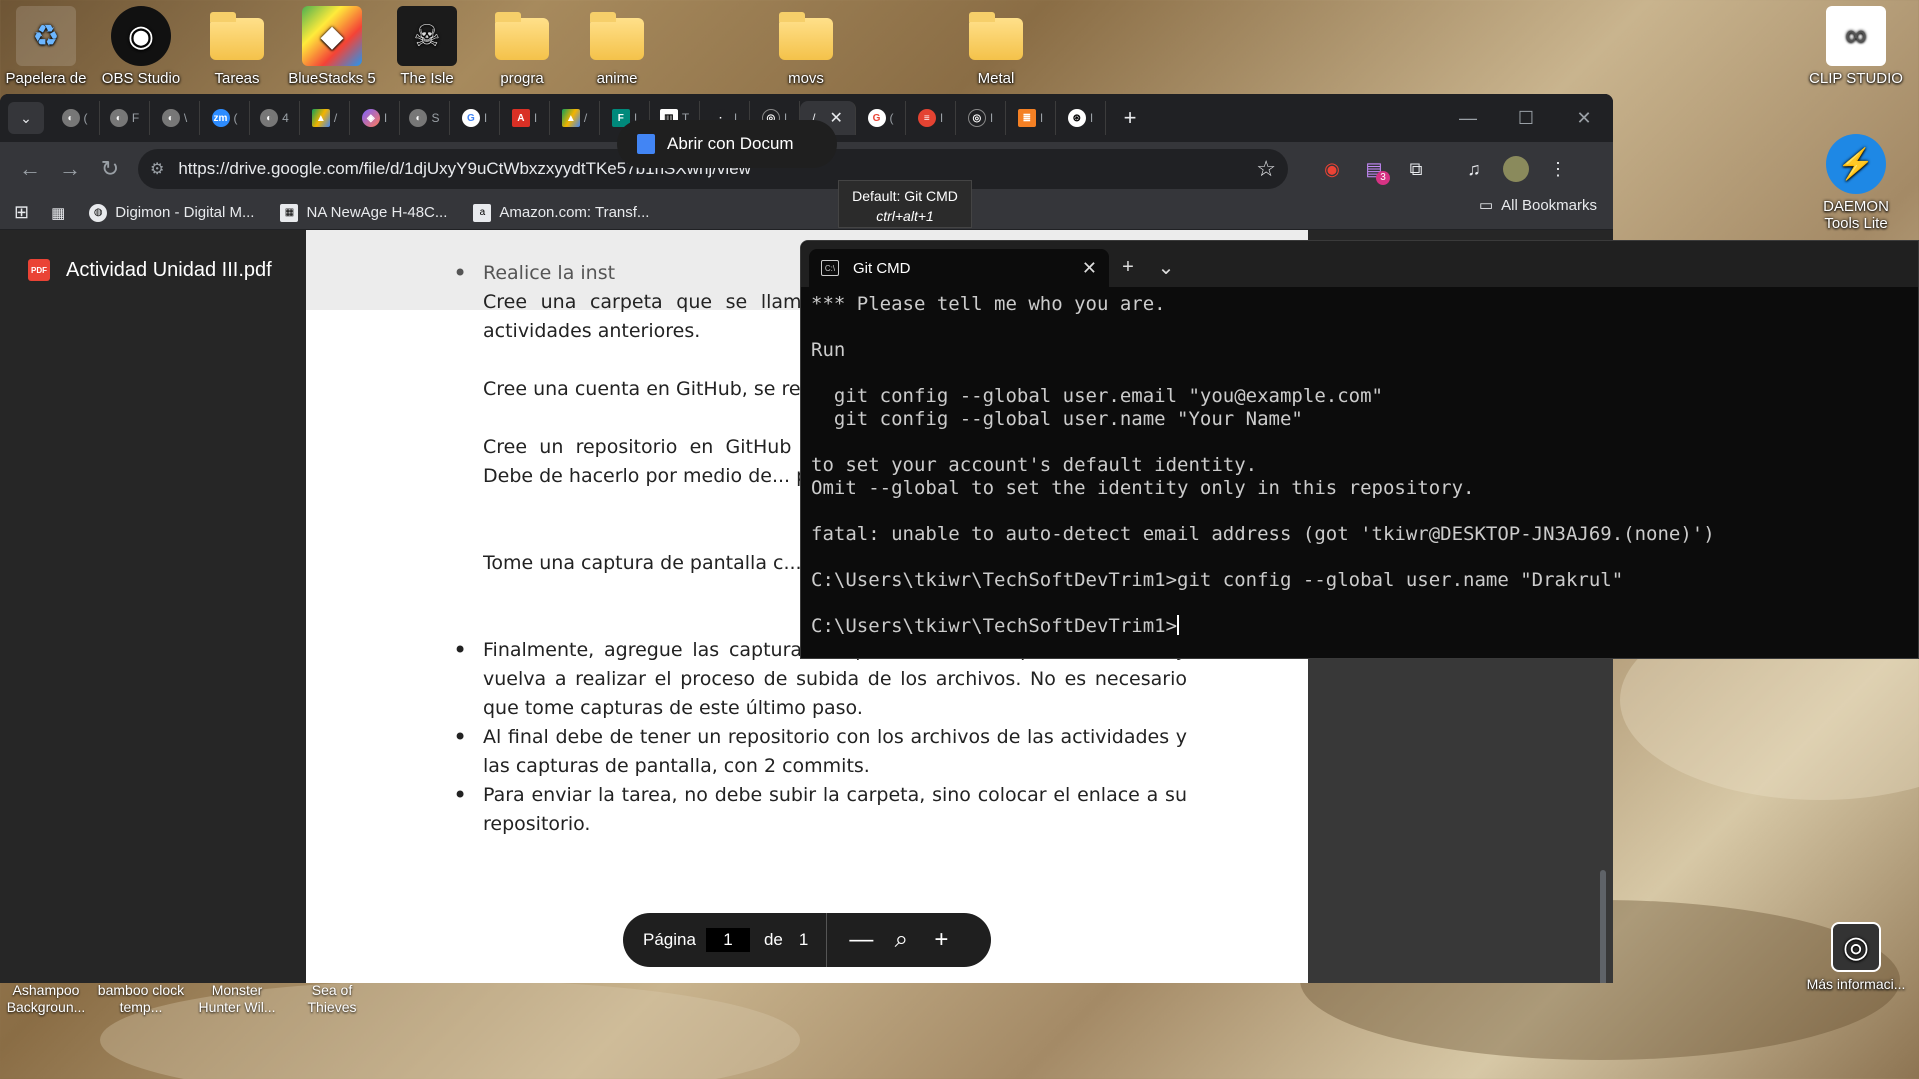  I want to click on zoom-icon: zm, so click(220, 118).